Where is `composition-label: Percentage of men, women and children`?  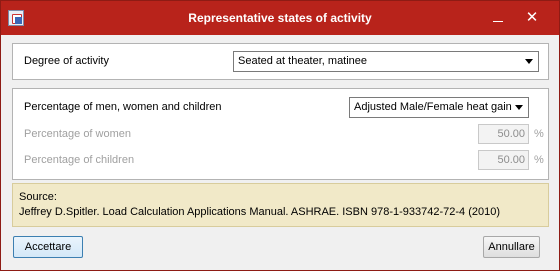 composition-label: Percentage of men, women and children is located at coordinates (123, 107).